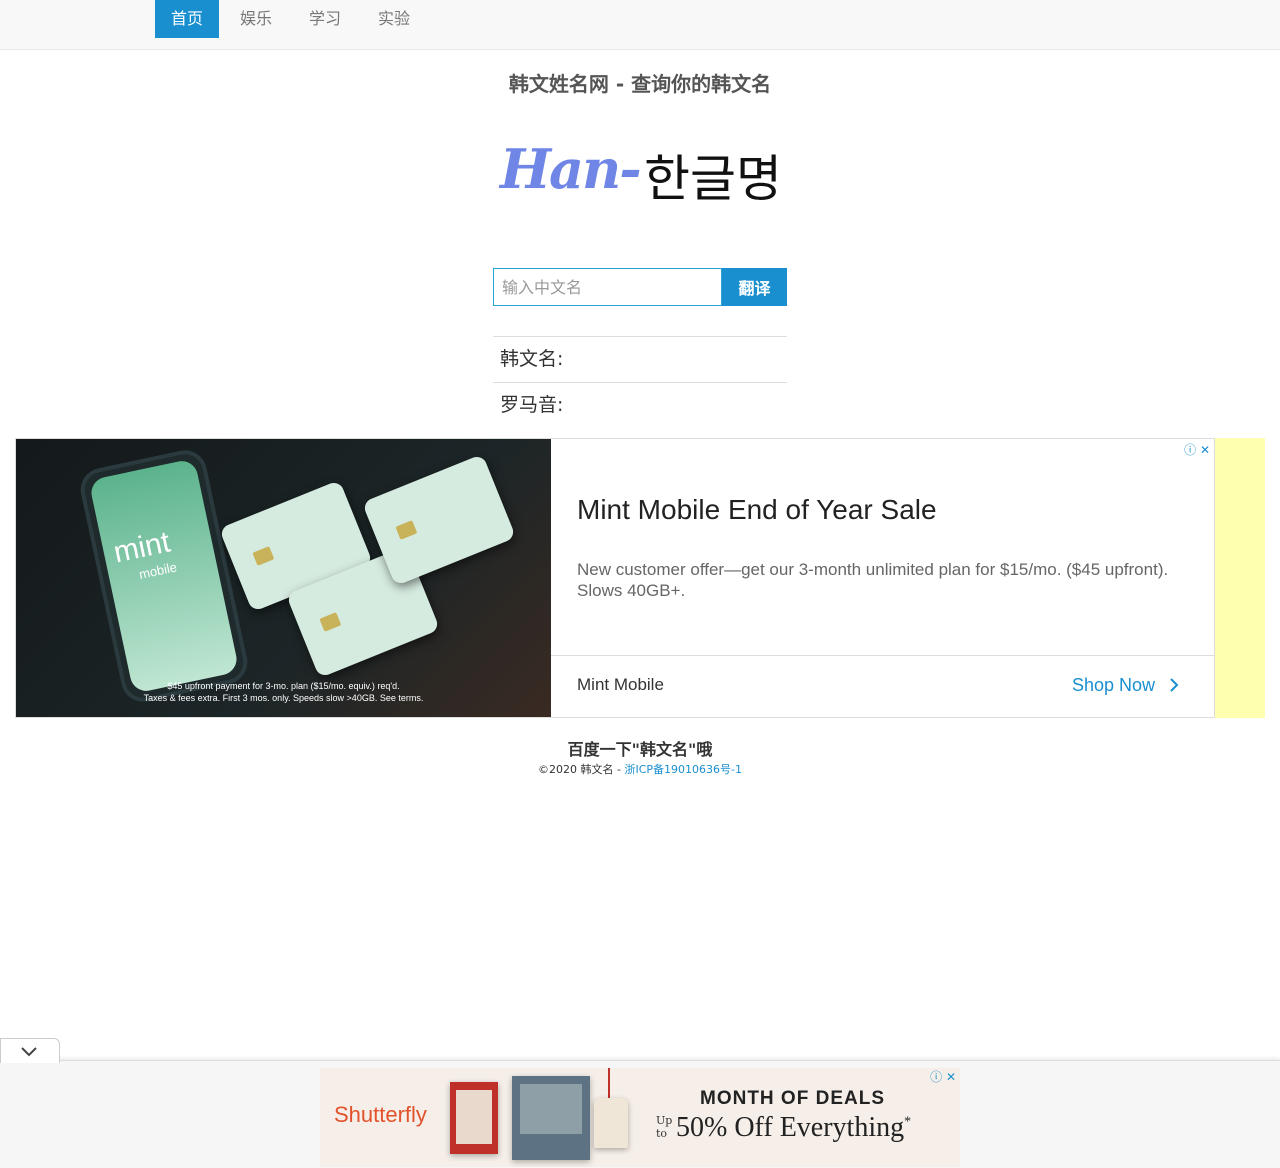  What do you see at coordinates (380, 1114) in the screenshot?
I see `shutterfly-logo: Shutterfly` at bounding box center [380, 1114].